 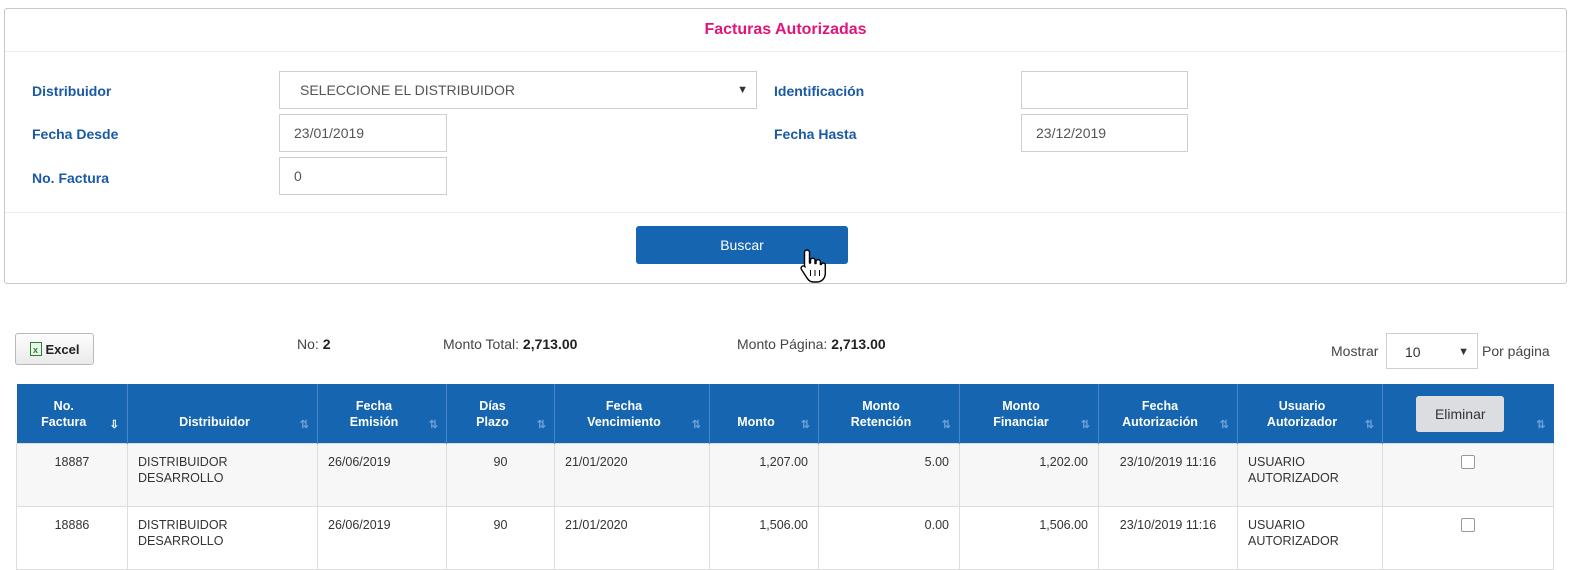 What do you see at coordinates (1104, 90) in the screenshot?
I see `identificacion-input` at bounding box center [1104, 90].